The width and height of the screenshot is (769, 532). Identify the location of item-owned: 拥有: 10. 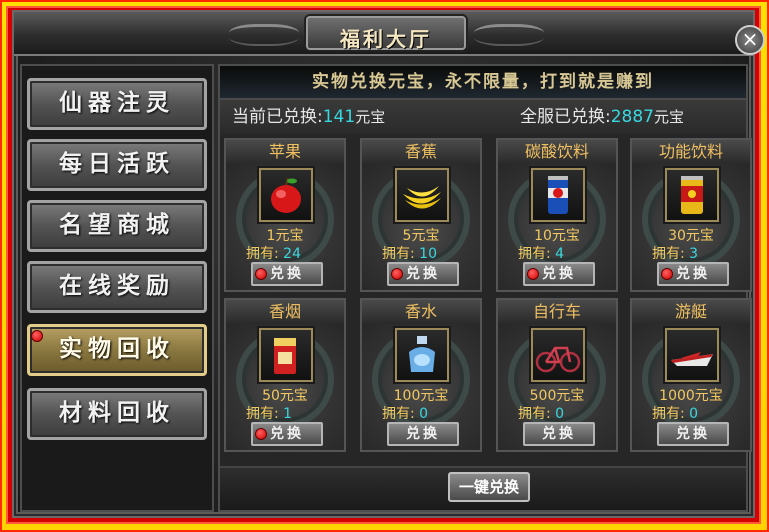
(409, 253).